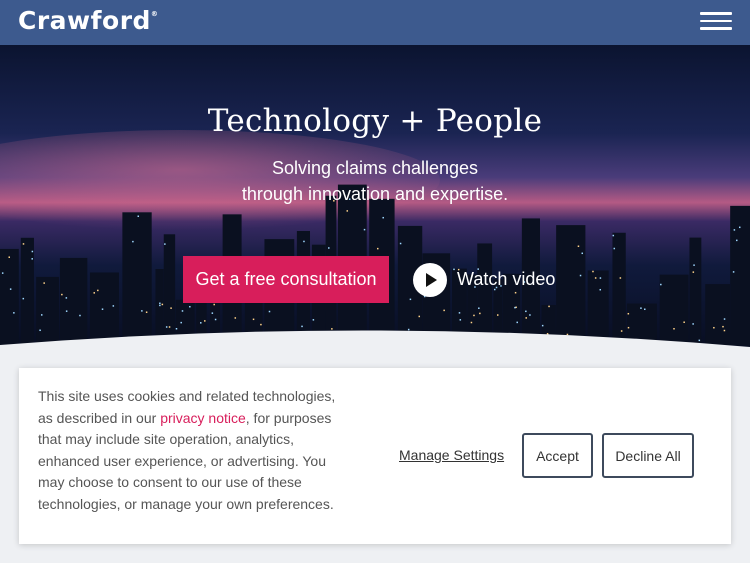  Describe the element at coordinates (648, 455) in the screenshot. I see `decline-all-button: Decline All` at that location.